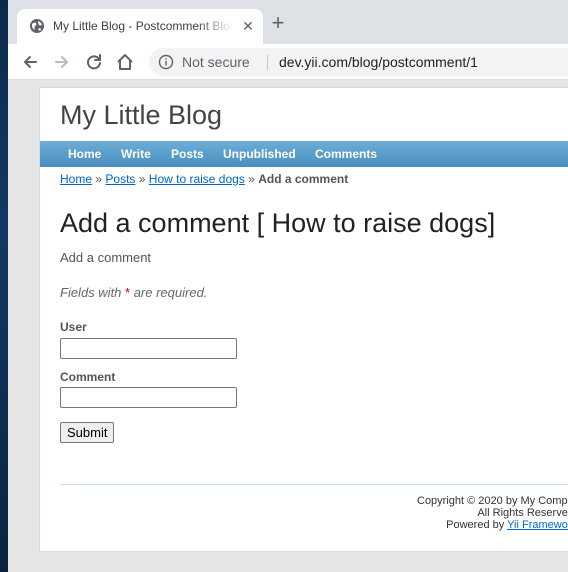 This screenshot has height=572, width=568. What do you see at coordinates (62, 62) in the screenshot?
I see `forward-arrow-icon` at bounding box center [62, 62].